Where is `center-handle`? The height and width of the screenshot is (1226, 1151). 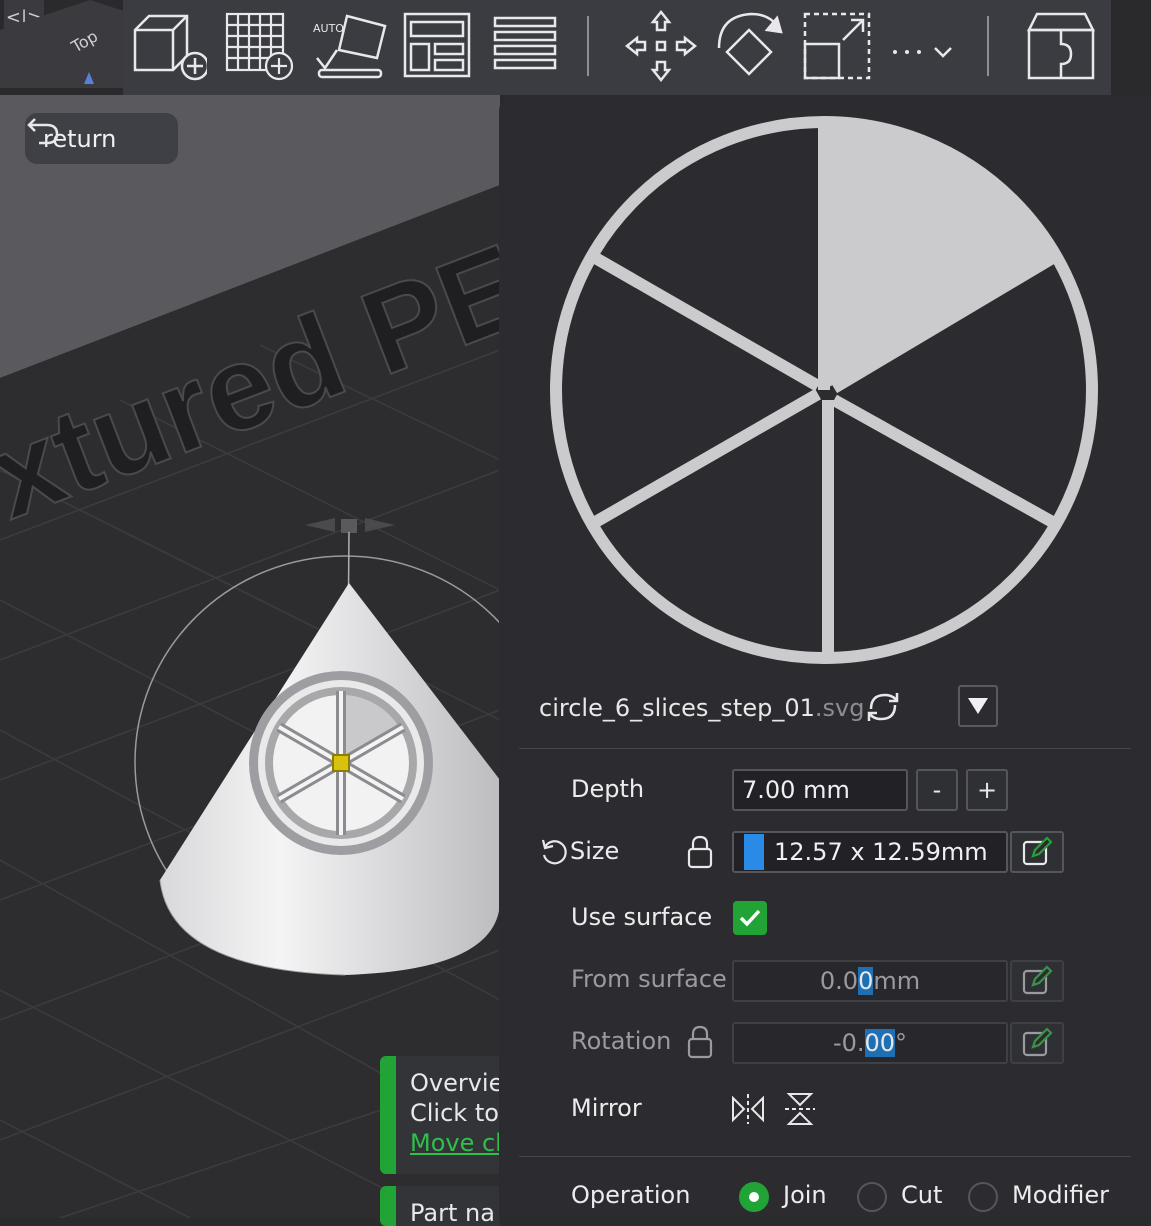 center-handle is located at coordinates (341, 763).